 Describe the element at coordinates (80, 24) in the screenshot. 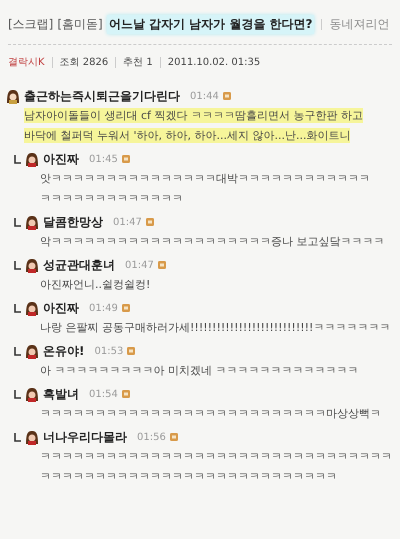

I see `category-tag: [홈미돋]` at that location.